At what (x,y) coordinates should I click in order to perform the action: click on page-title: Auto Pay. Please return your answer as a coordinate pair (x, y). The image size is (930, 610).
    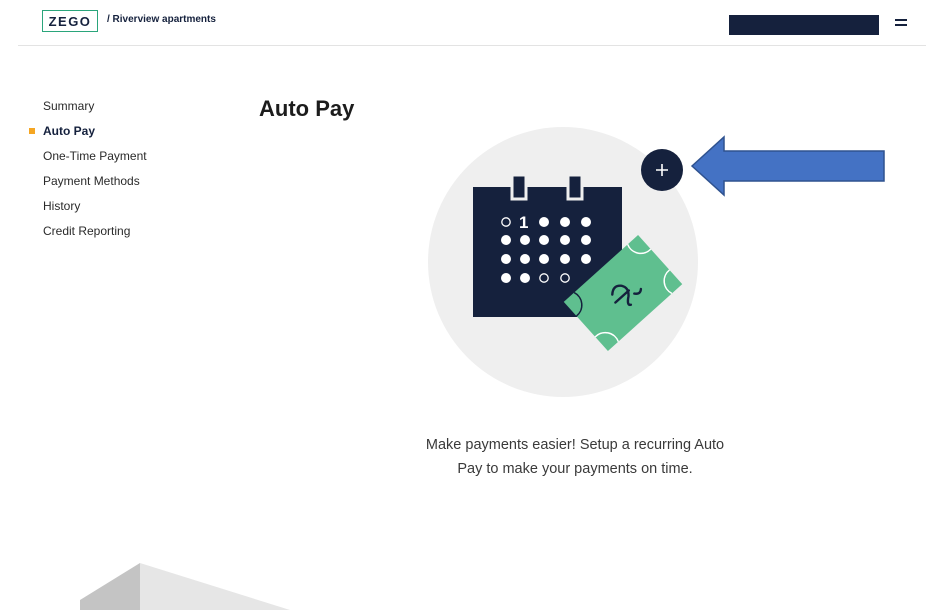
    Looking at the image, I should click on (307, 108).